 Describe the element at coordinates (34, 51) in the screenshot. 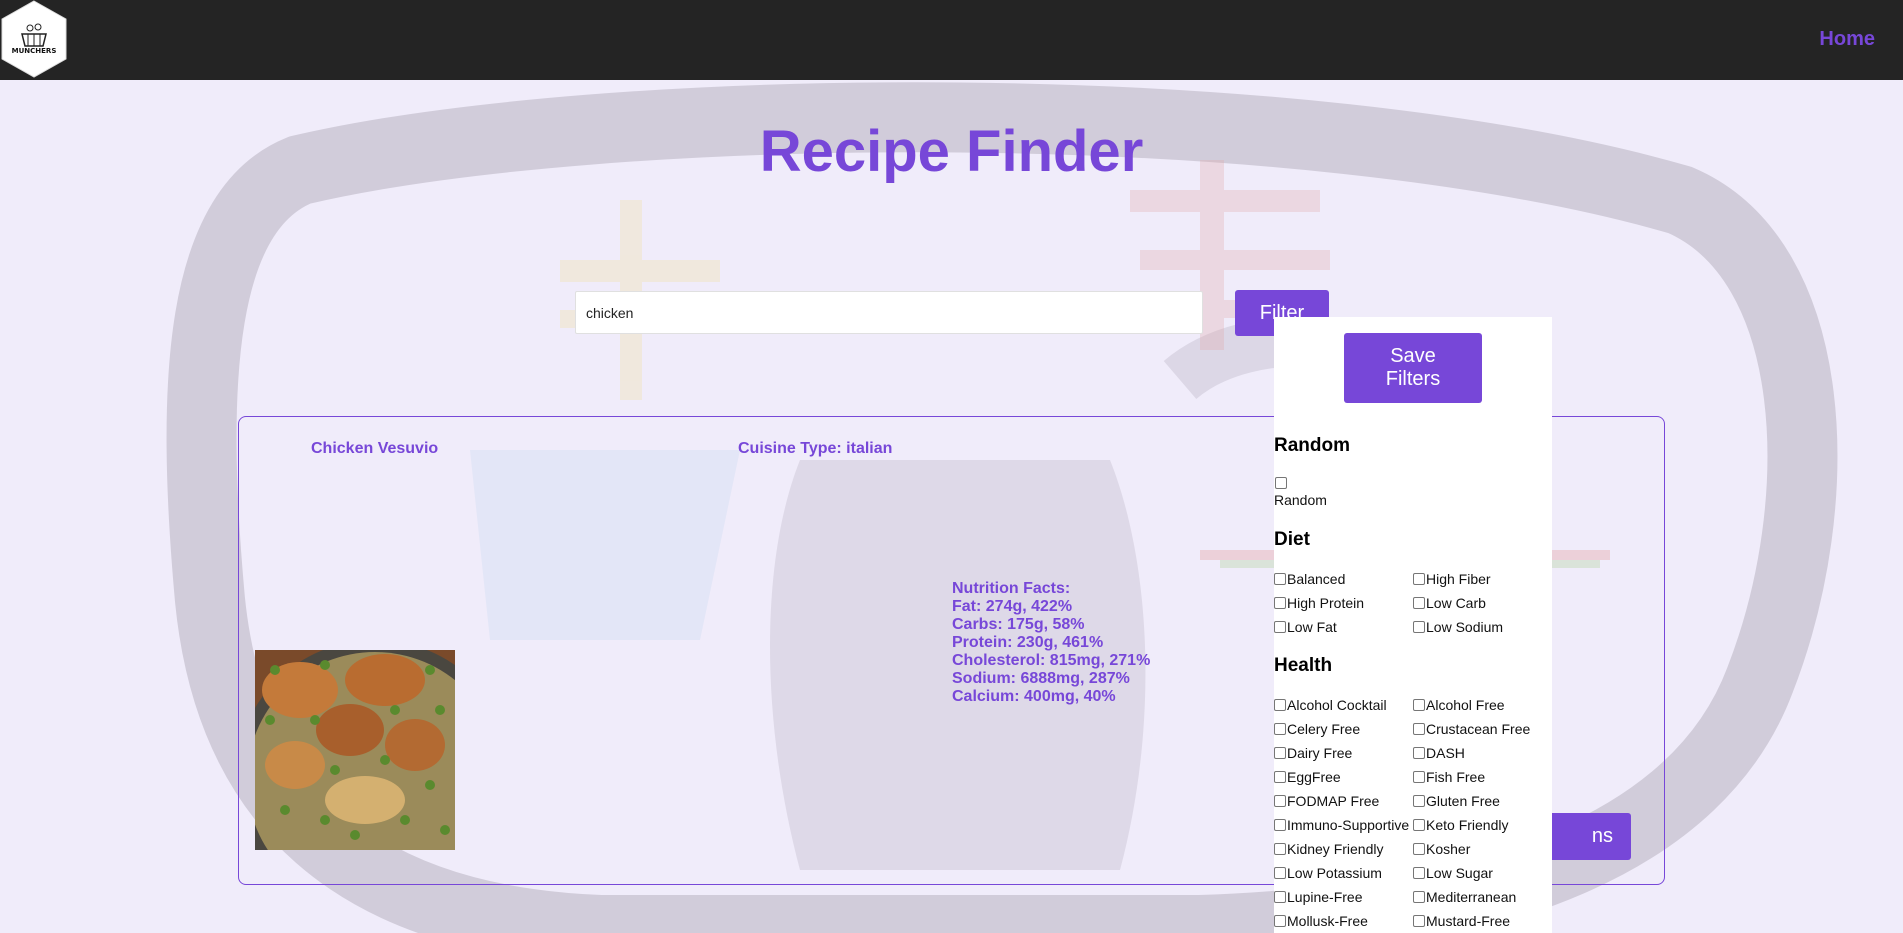

I see `logo-text: MUNCHERS` at that location.